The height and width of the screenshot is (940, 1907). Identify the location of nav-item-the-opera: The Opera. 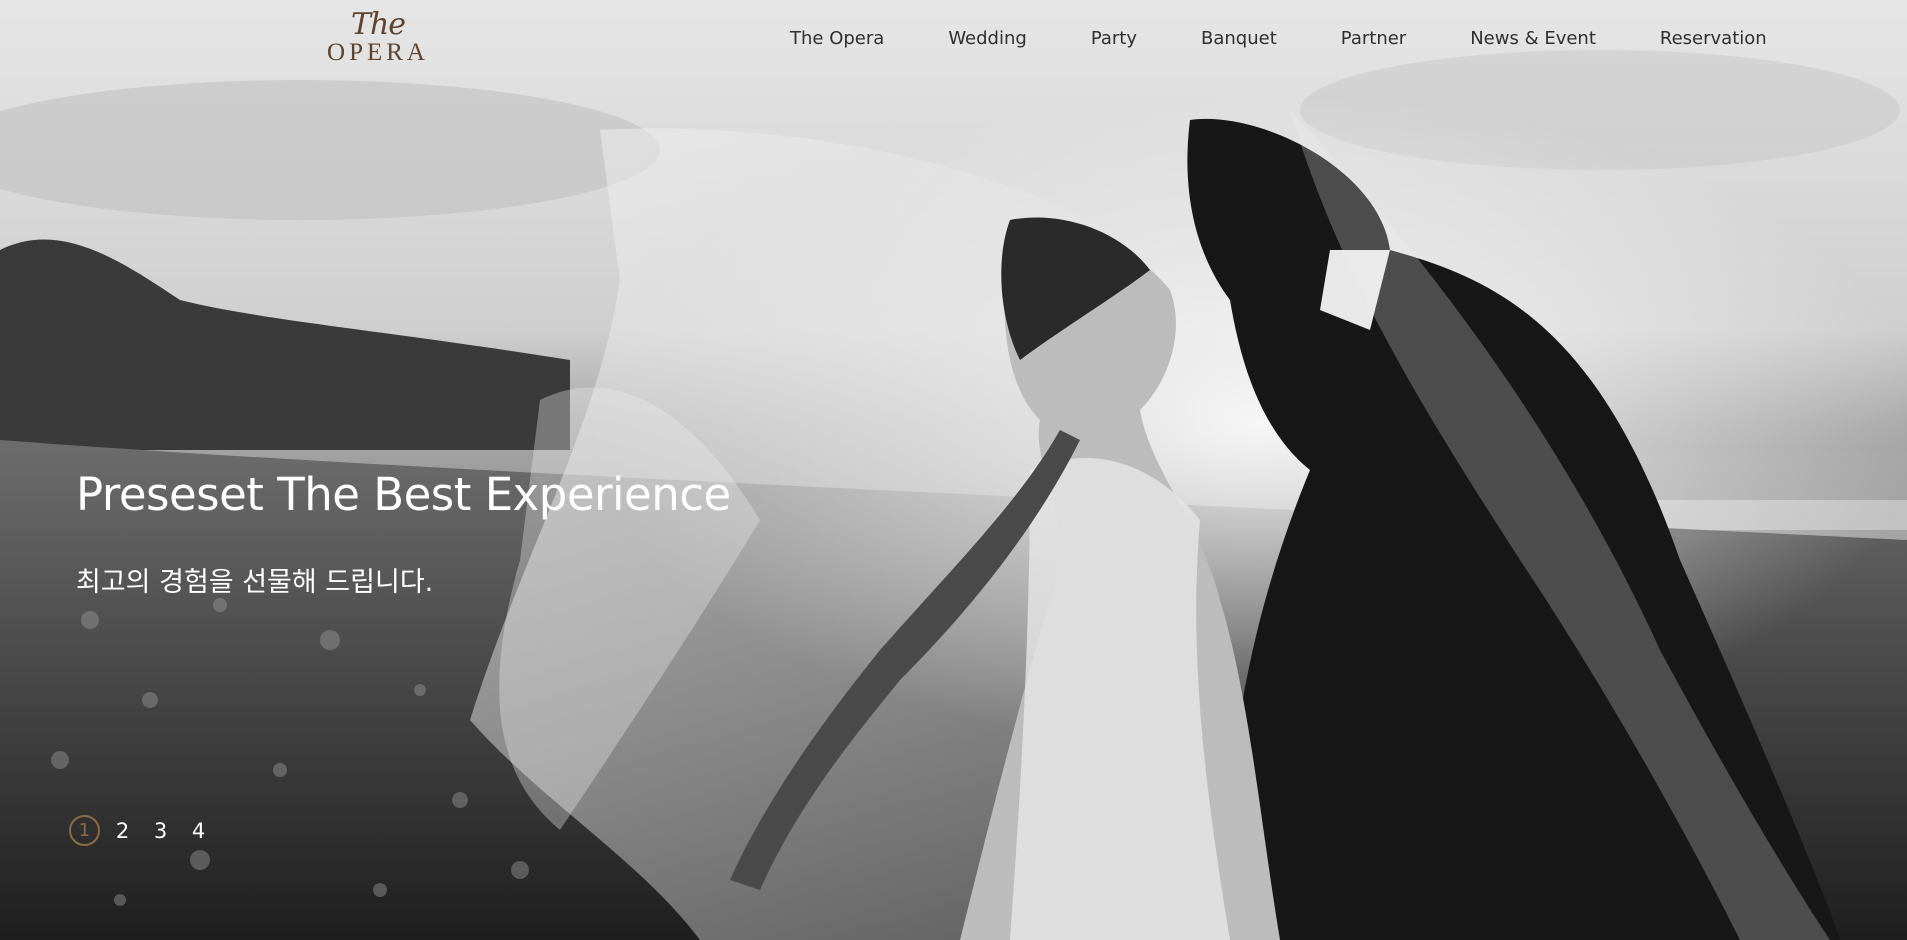
(837, 38).